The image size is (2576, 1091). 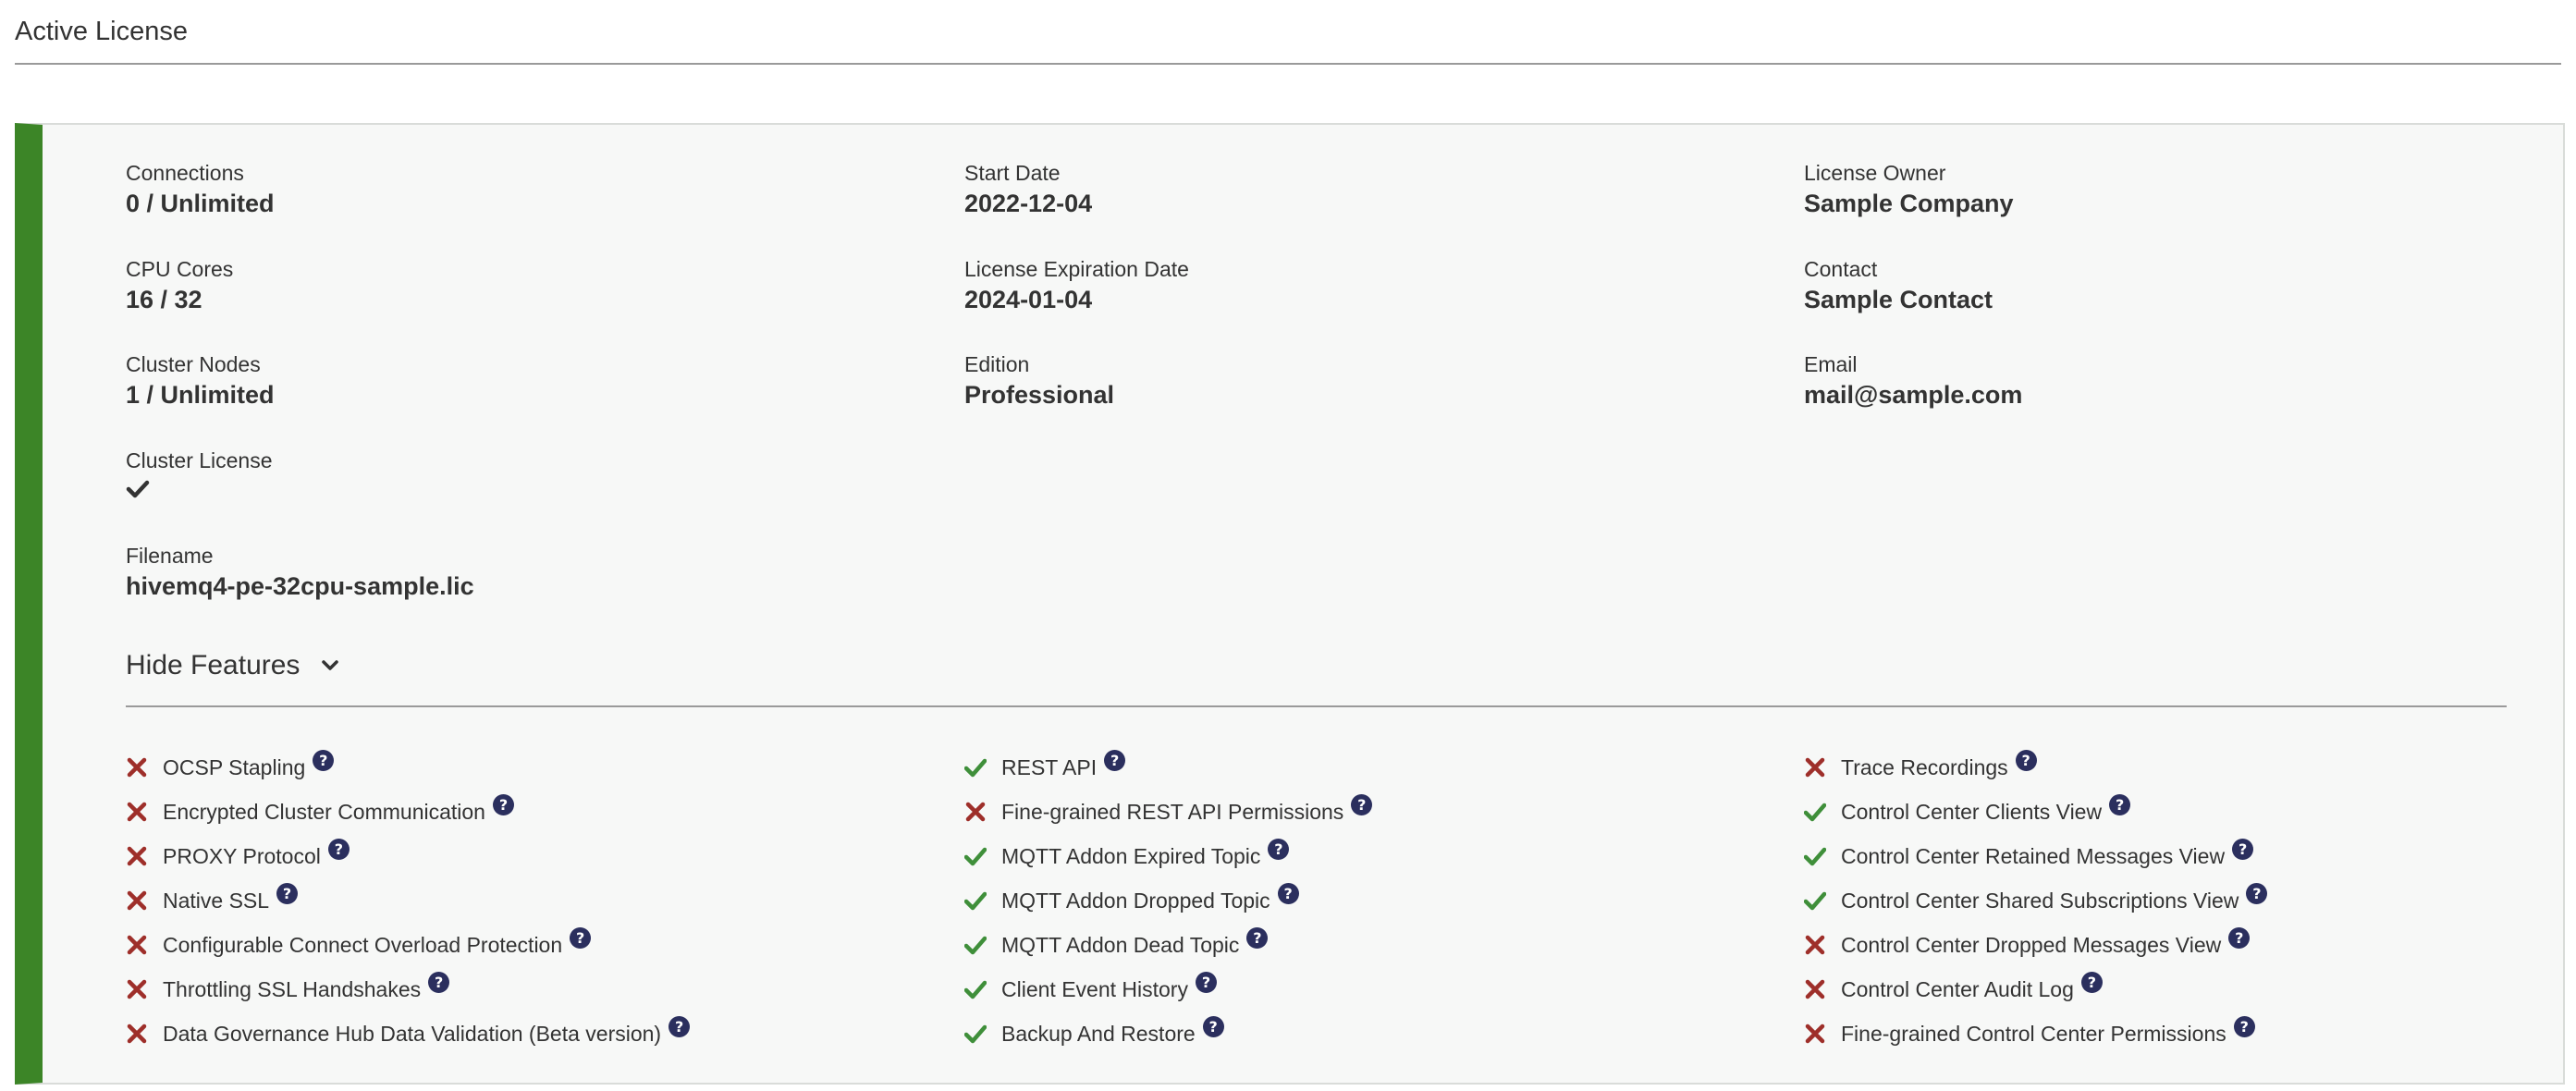 What do you see at coordinates (185, 173) in the screenshot?
I see `field-label: Connections` at bounding box center [185, 173].